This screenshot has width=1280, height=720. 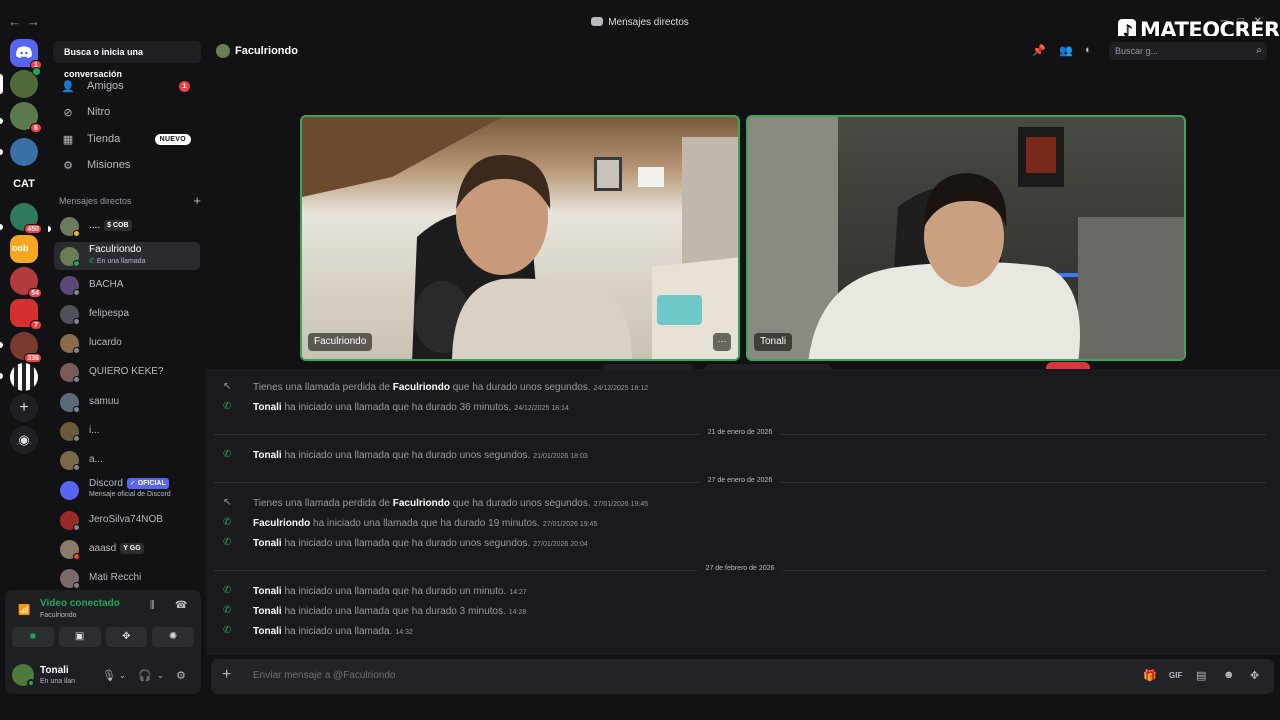 What do you see at coordinates (740, 480) in the screenshot?
I see `date-divider: 27 de enero de 2026` at bounding box center [740, 480].